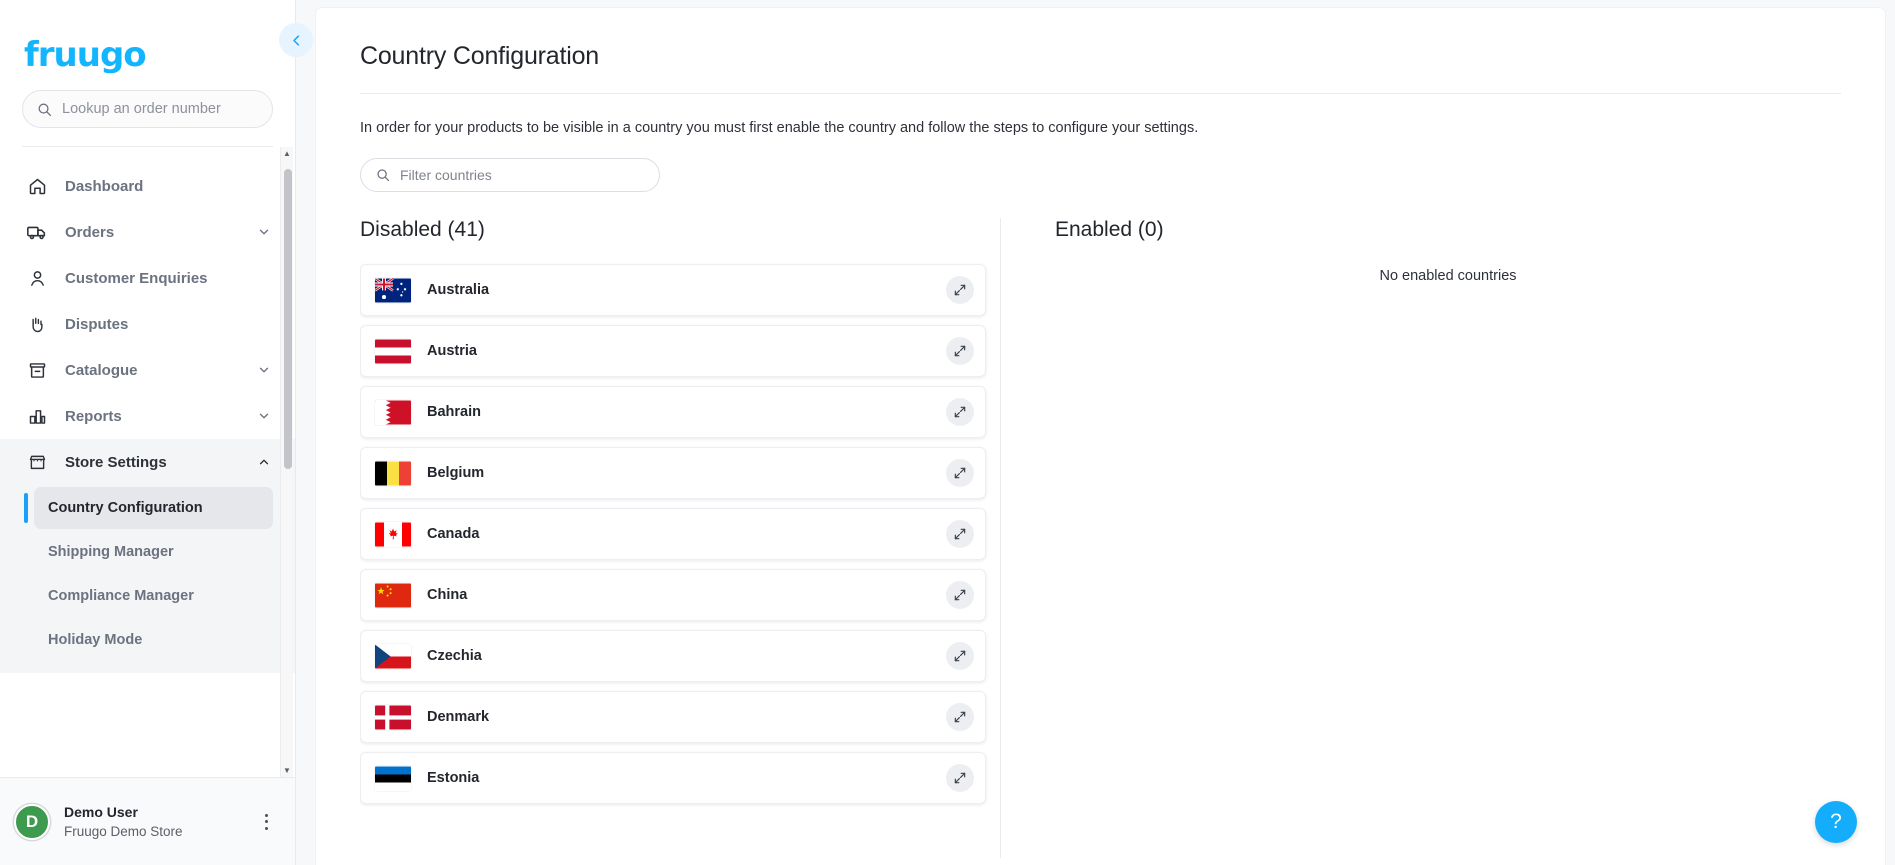  I want to click on page-title: Country Configuration, so click(479, 56).